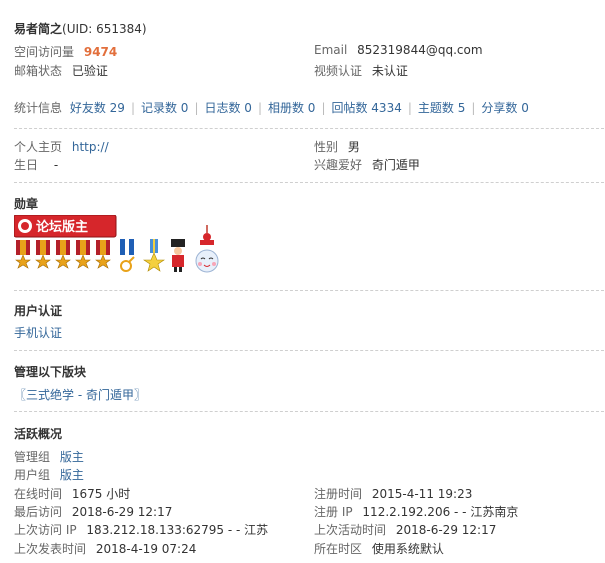 Image resolution: width=605 pixels, height=563 pixels. Describe the element at coordinates (38, 71) in the screenshot. I see `mail-status-label: 邮箱状态` at that location.